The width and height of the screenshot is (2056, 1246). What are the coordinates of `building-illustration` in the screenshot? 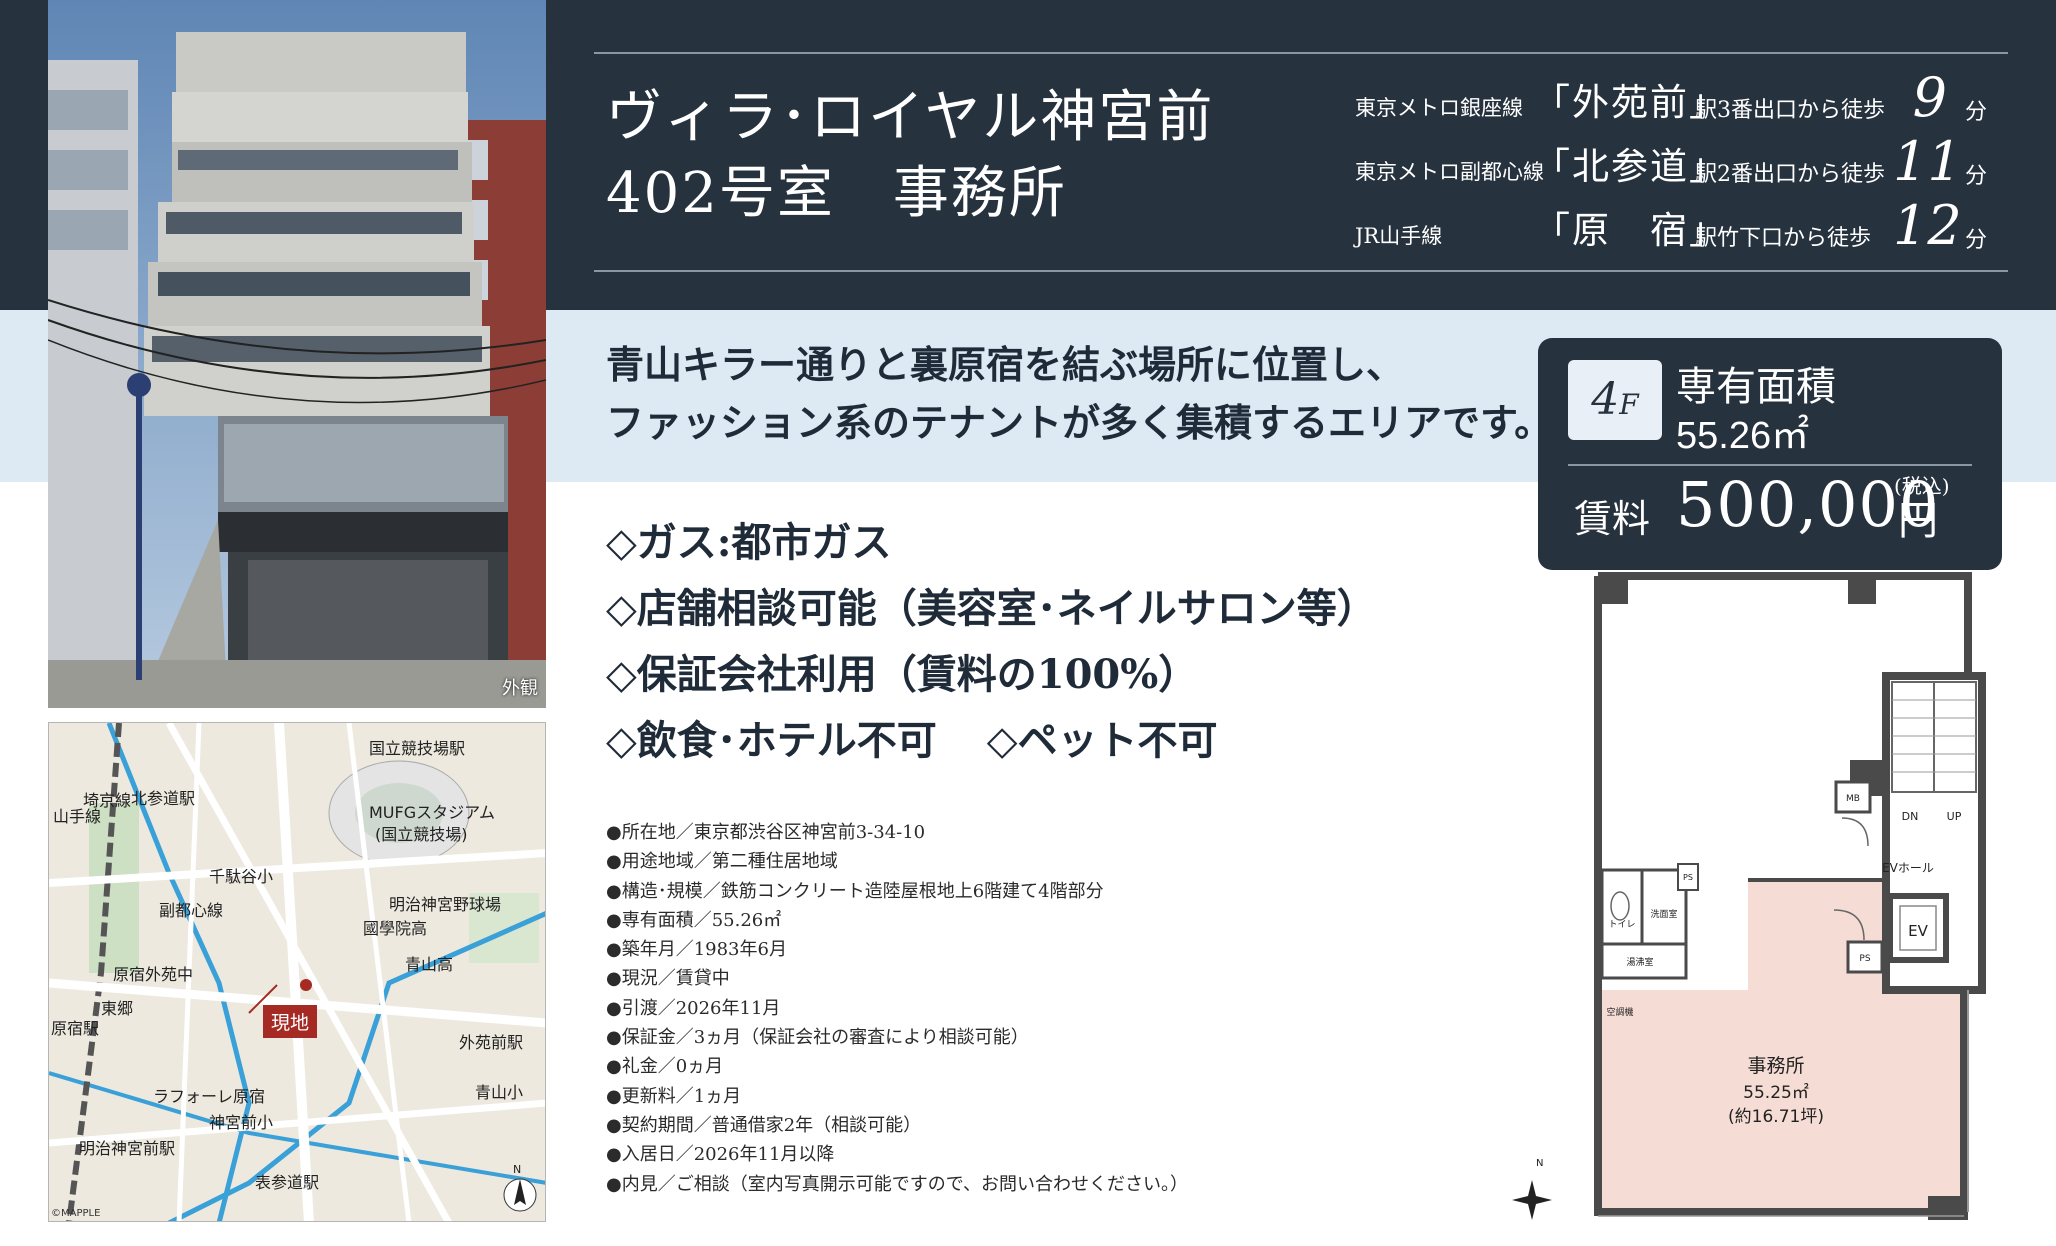 It's located at (297, 354).